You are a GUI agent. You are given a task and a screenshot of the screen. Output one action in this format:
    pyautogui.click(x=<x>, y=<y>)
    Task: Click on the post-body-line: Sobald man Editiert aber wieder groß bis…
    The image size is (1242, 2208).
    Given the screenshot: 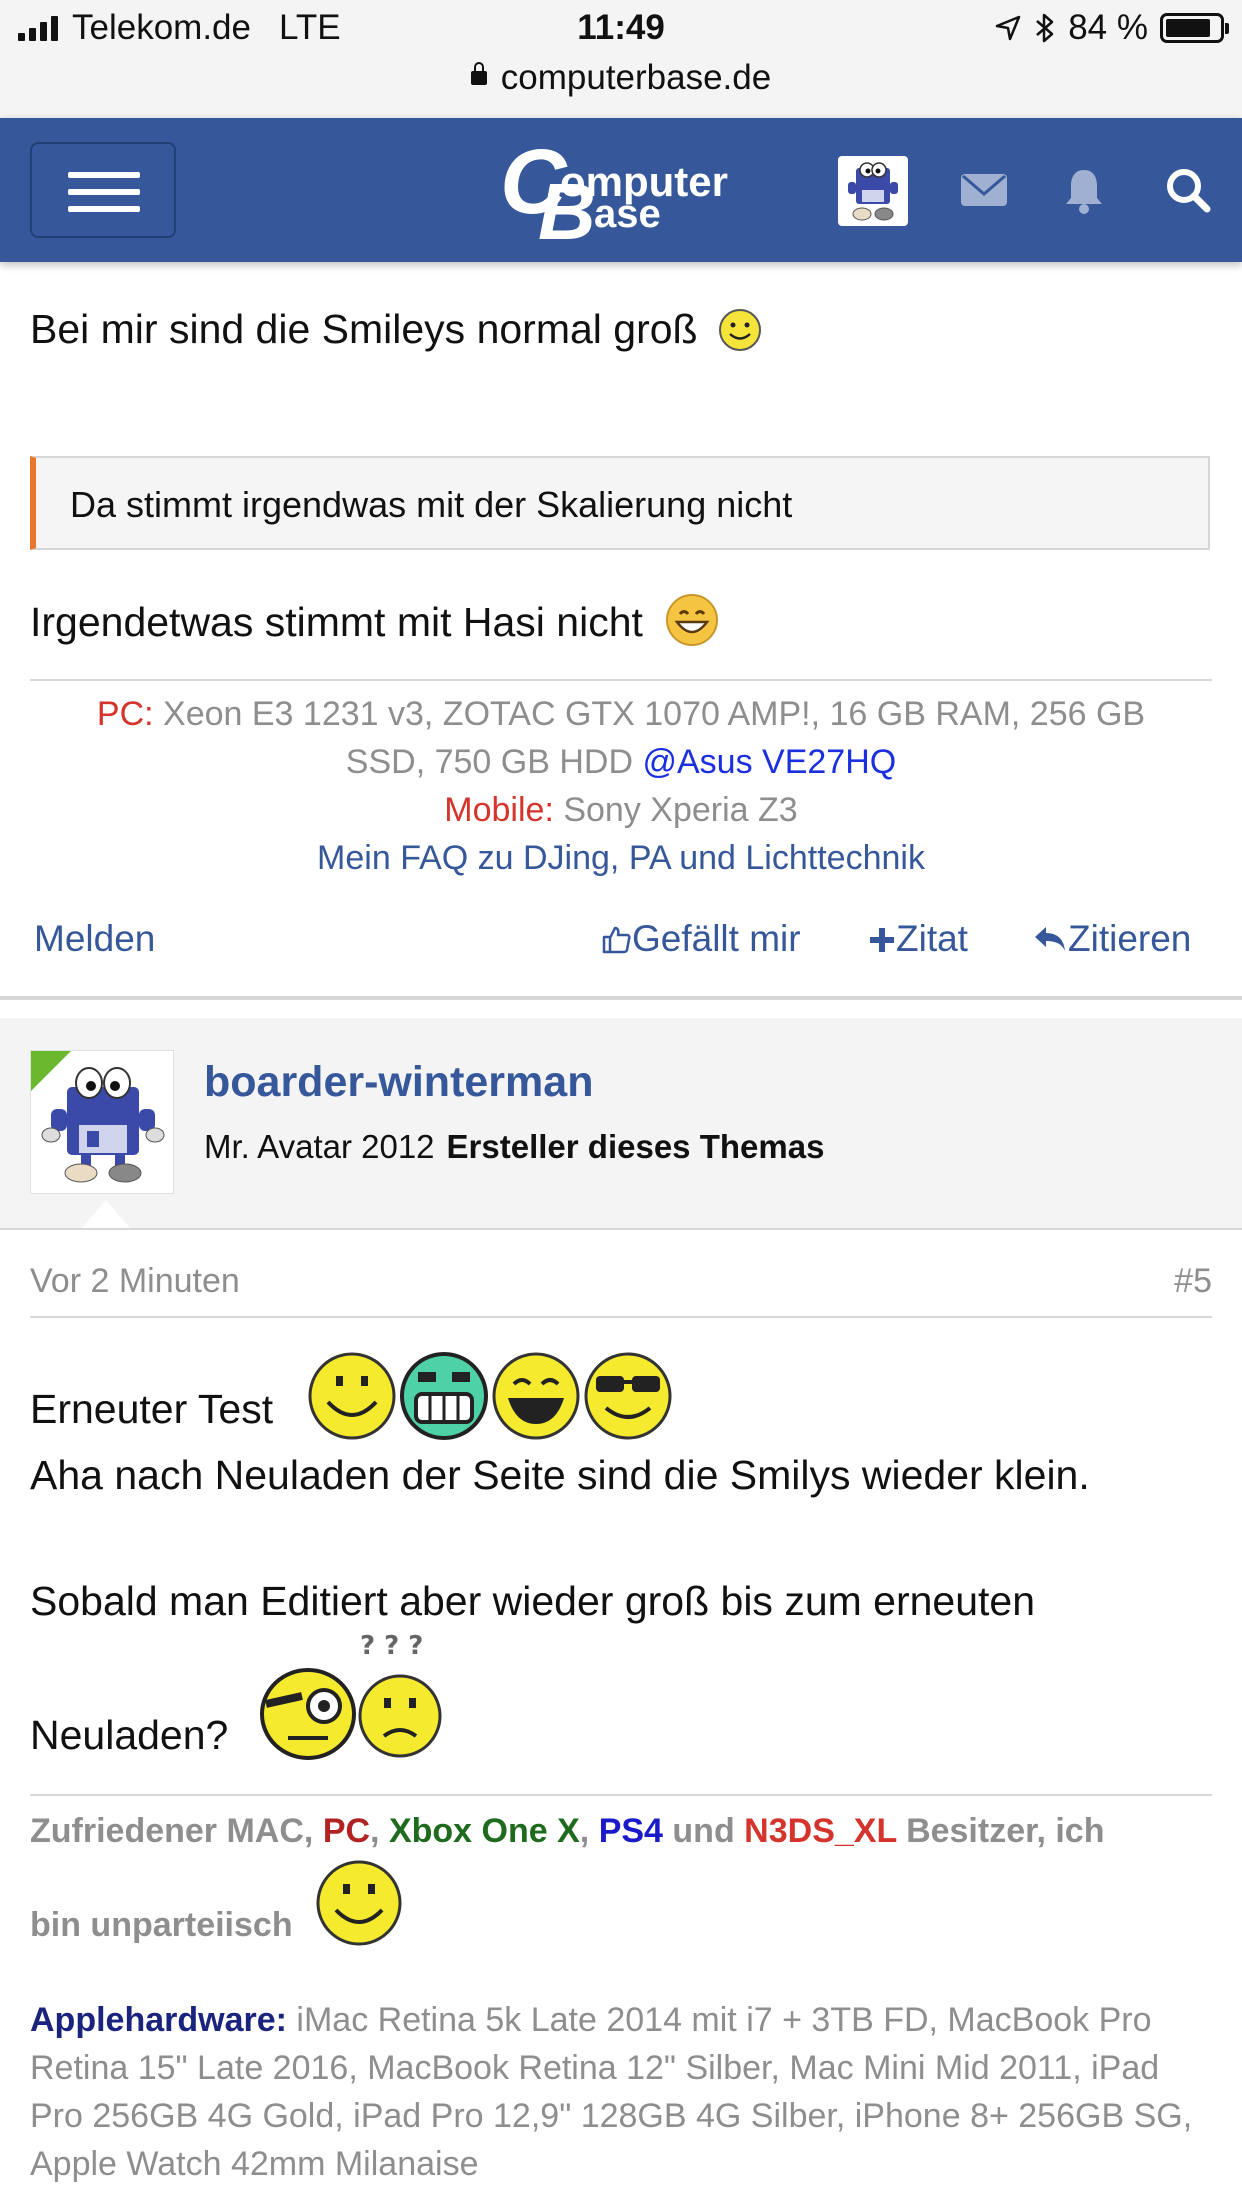 What is the action you would take?
    pyautogui.click(x=533, y=1601)
    